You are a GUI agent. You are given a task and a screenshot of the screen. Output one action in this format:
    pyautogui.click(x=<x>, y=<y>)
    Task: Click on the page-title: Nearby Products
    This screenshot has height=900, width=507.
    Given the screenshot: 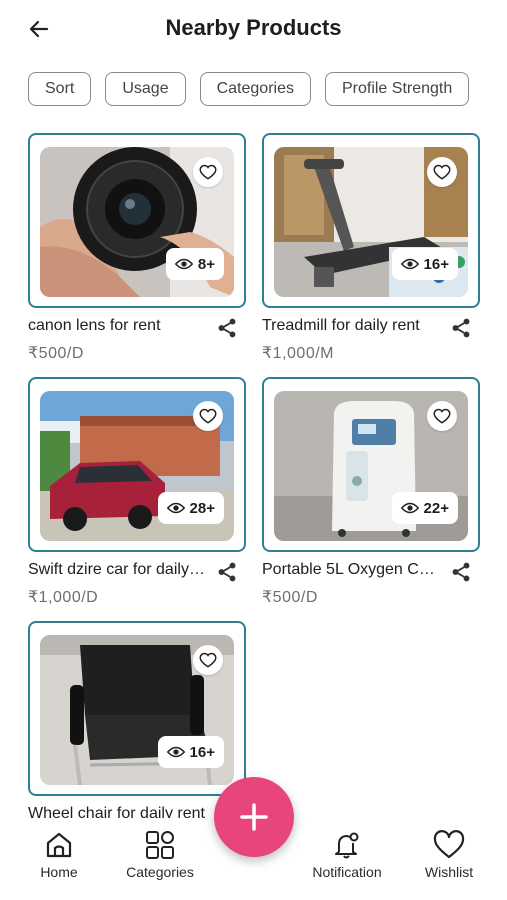 What is the action you would take?
    pyautogui.click(x=253, y=27)
    